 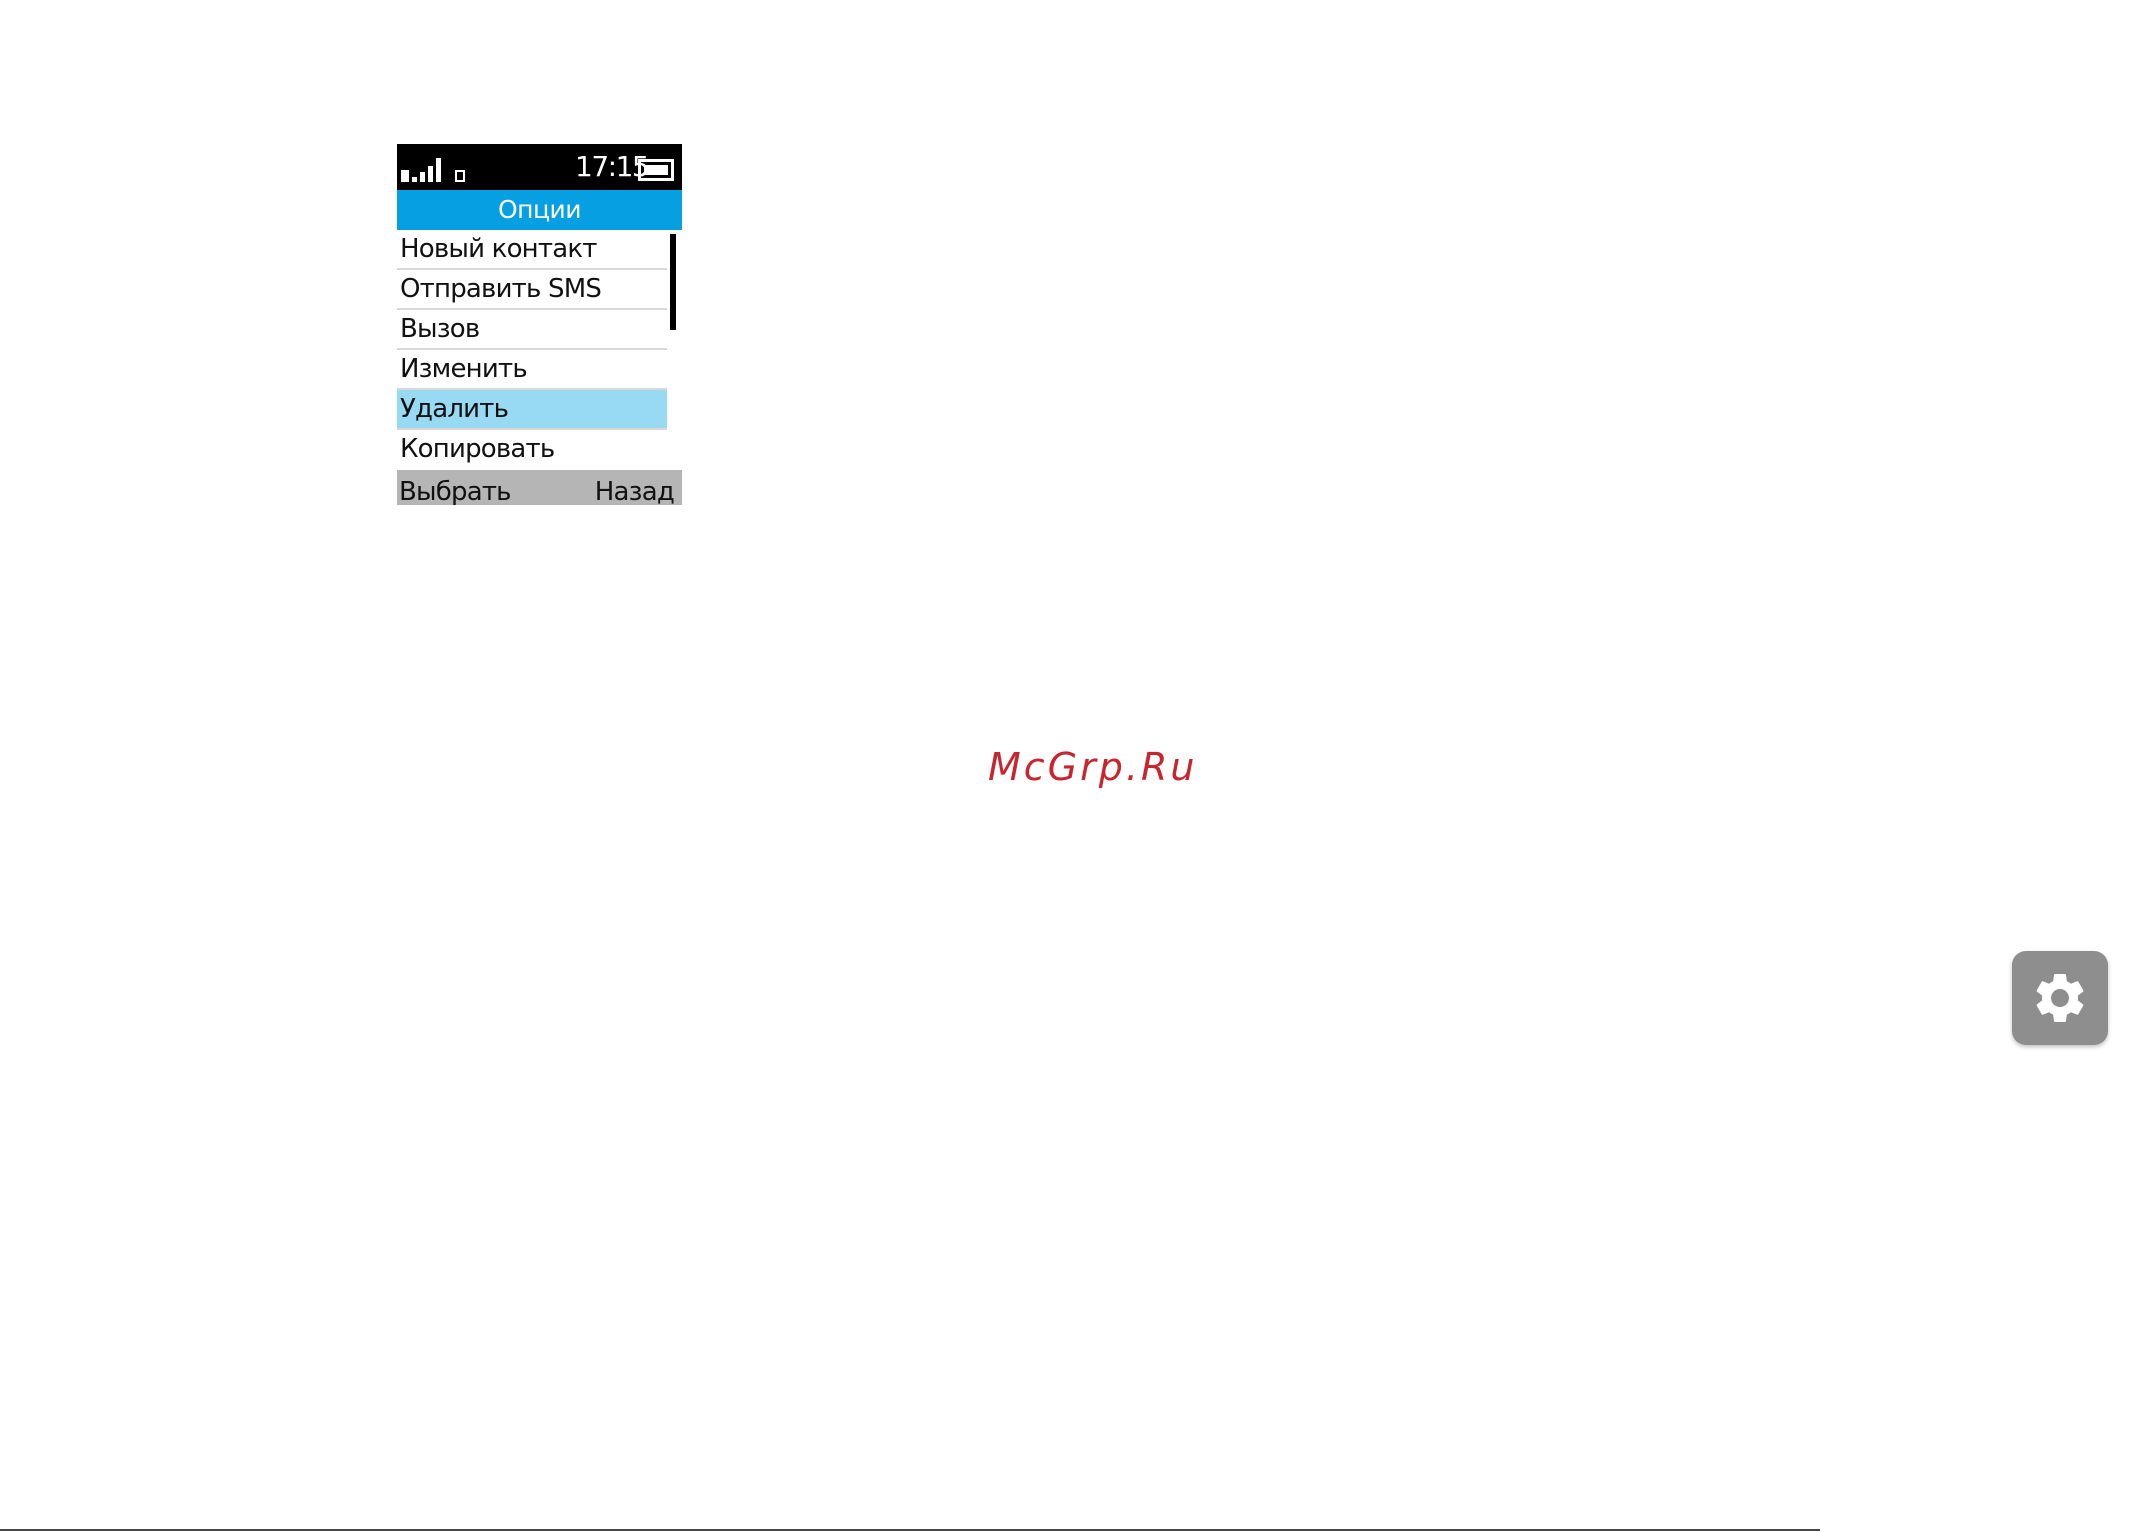 I want to click on watermark-text: McGrp.Ru, so click(x=1093, y=767).